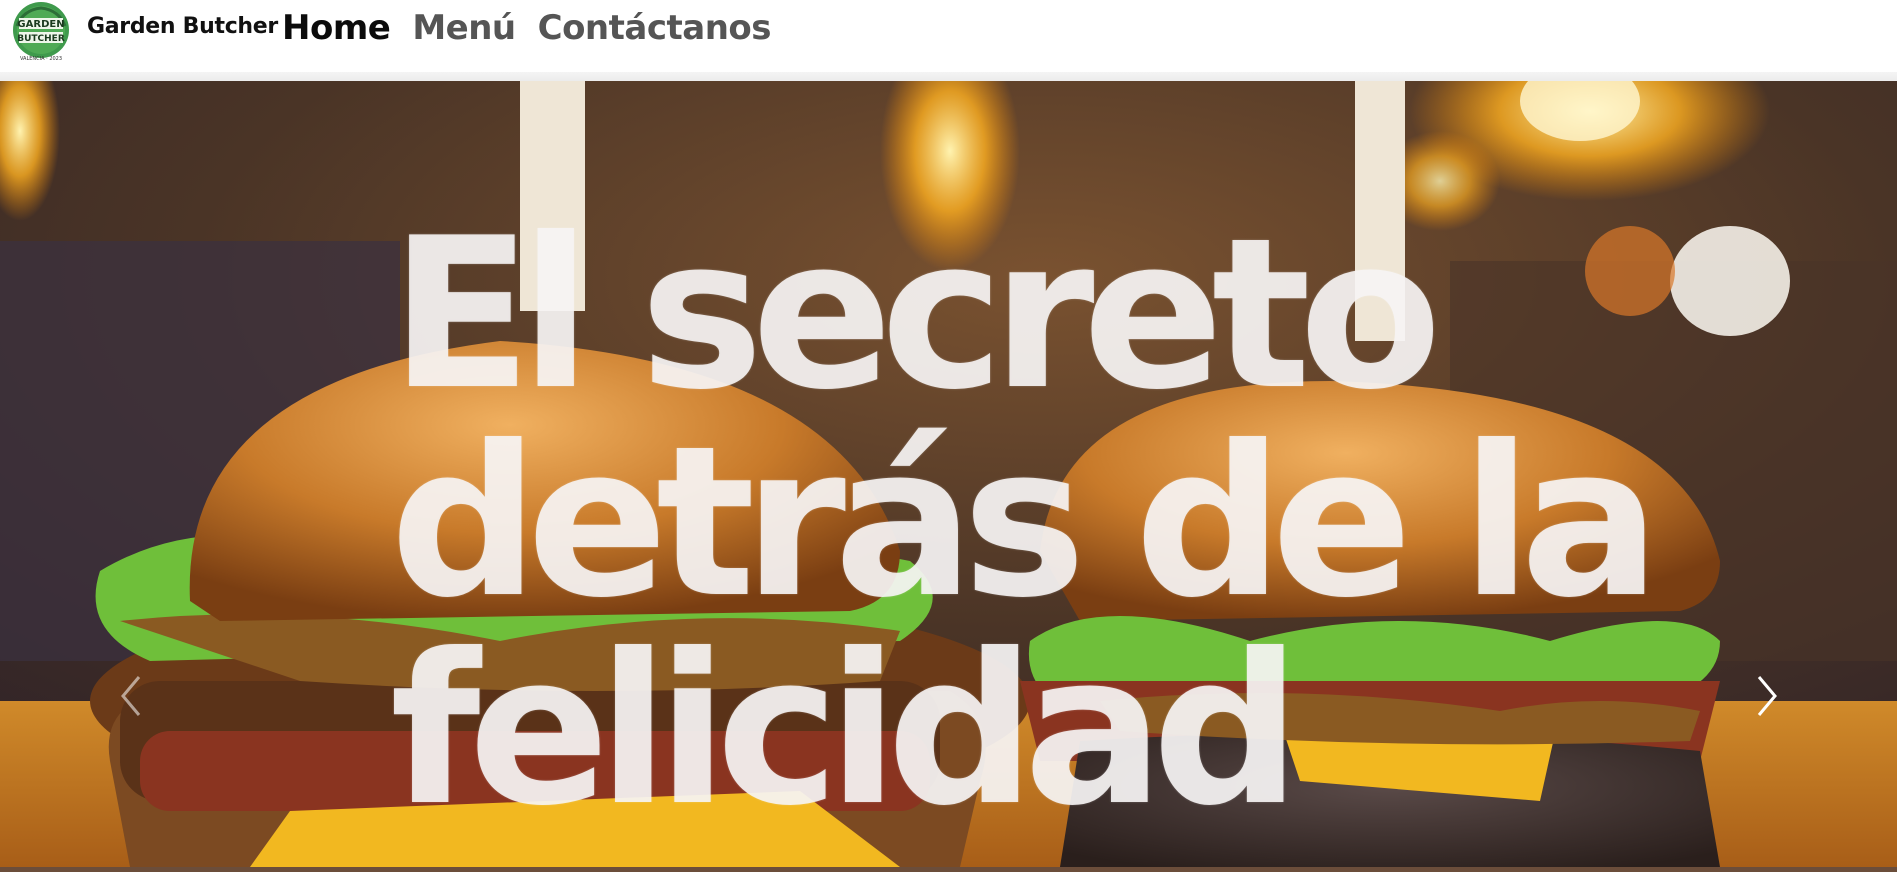  I want to click on chevron-right-icon, so click(1767, 696).